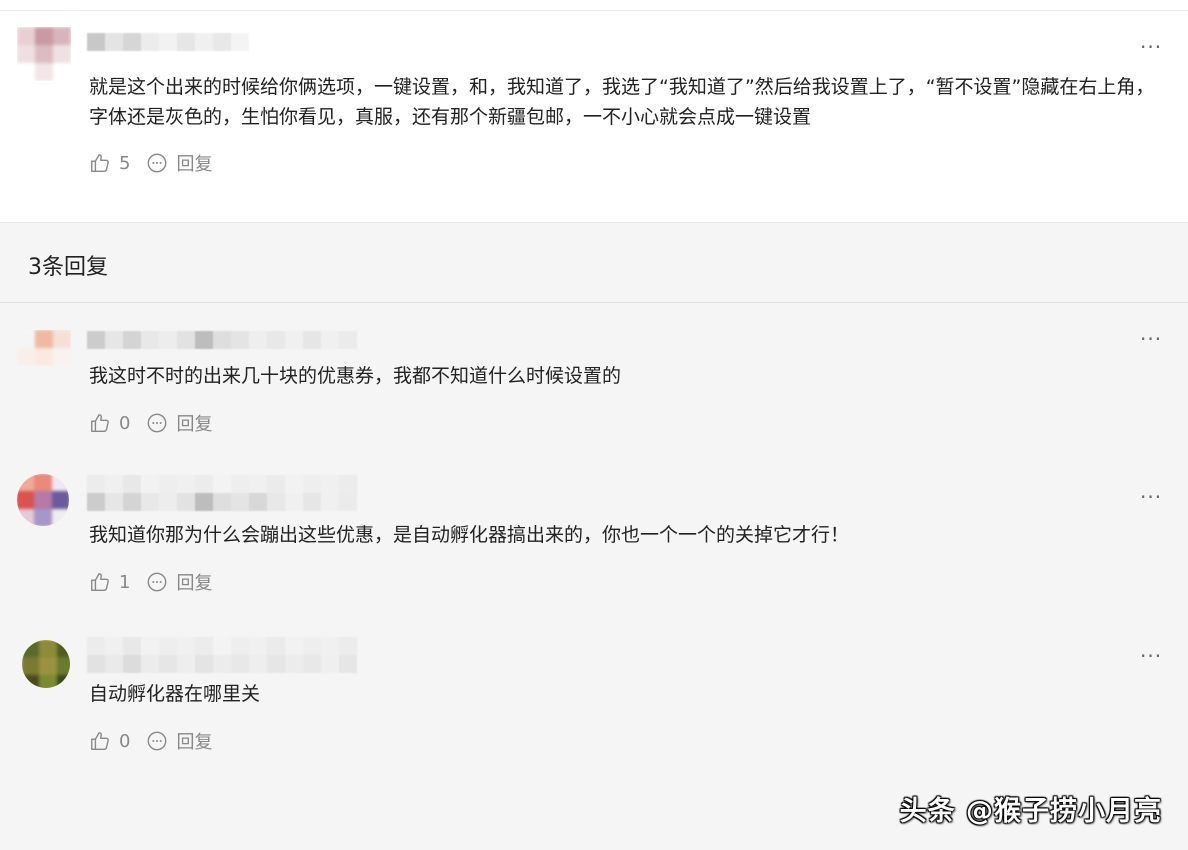 This screenshot has width=1188, height=850. What do you see at coordinates (109, 582) in the screenshot?
I see `like-button: 1` at bounding box center [109, 582].